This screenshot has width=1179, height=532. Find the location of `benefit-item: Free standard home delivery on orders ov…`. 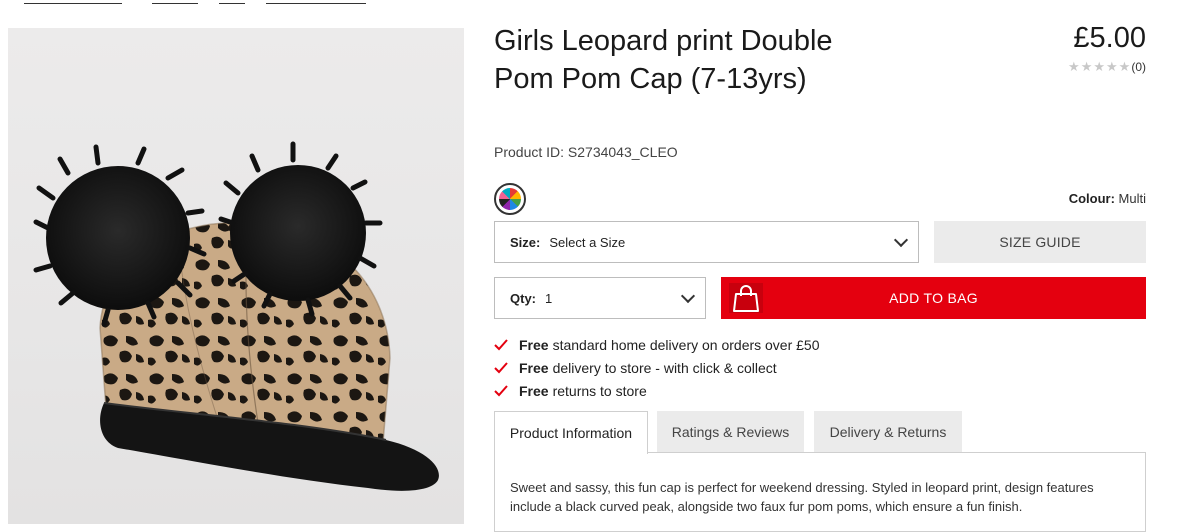

benefit-item: Free standard home delivery on orders ov… is located at coordinates (657, 344).